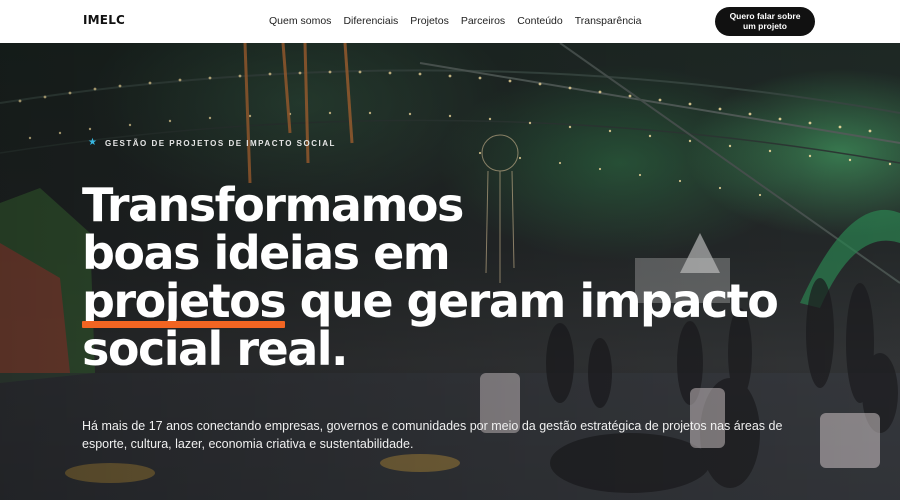 The width and height of the screenshot is (900, 500). I want to click on nav-projetos: Projetos, so click(429, 21).